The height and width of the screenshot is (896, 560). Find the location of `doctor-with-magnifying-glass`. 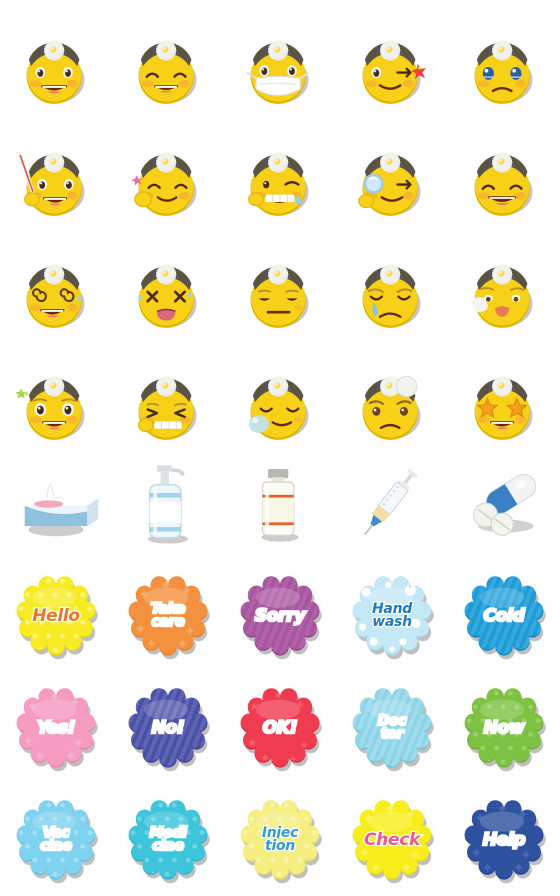

doctor-with-magnifying-glass is located at coordinates (392, 169).